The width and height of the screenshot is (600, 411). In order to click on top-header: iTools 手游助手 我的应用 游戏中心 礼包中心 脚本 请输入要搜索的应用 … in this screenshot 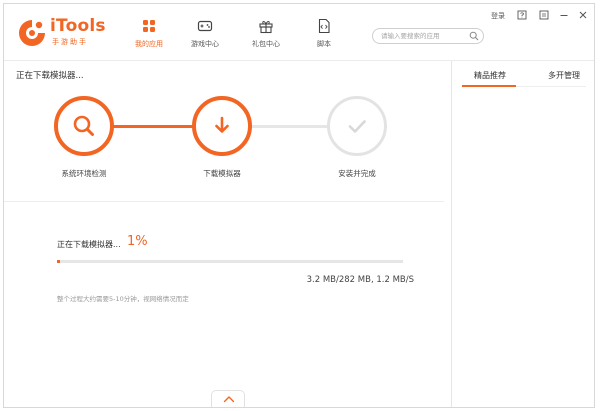, I will do `click(299, 32)`.